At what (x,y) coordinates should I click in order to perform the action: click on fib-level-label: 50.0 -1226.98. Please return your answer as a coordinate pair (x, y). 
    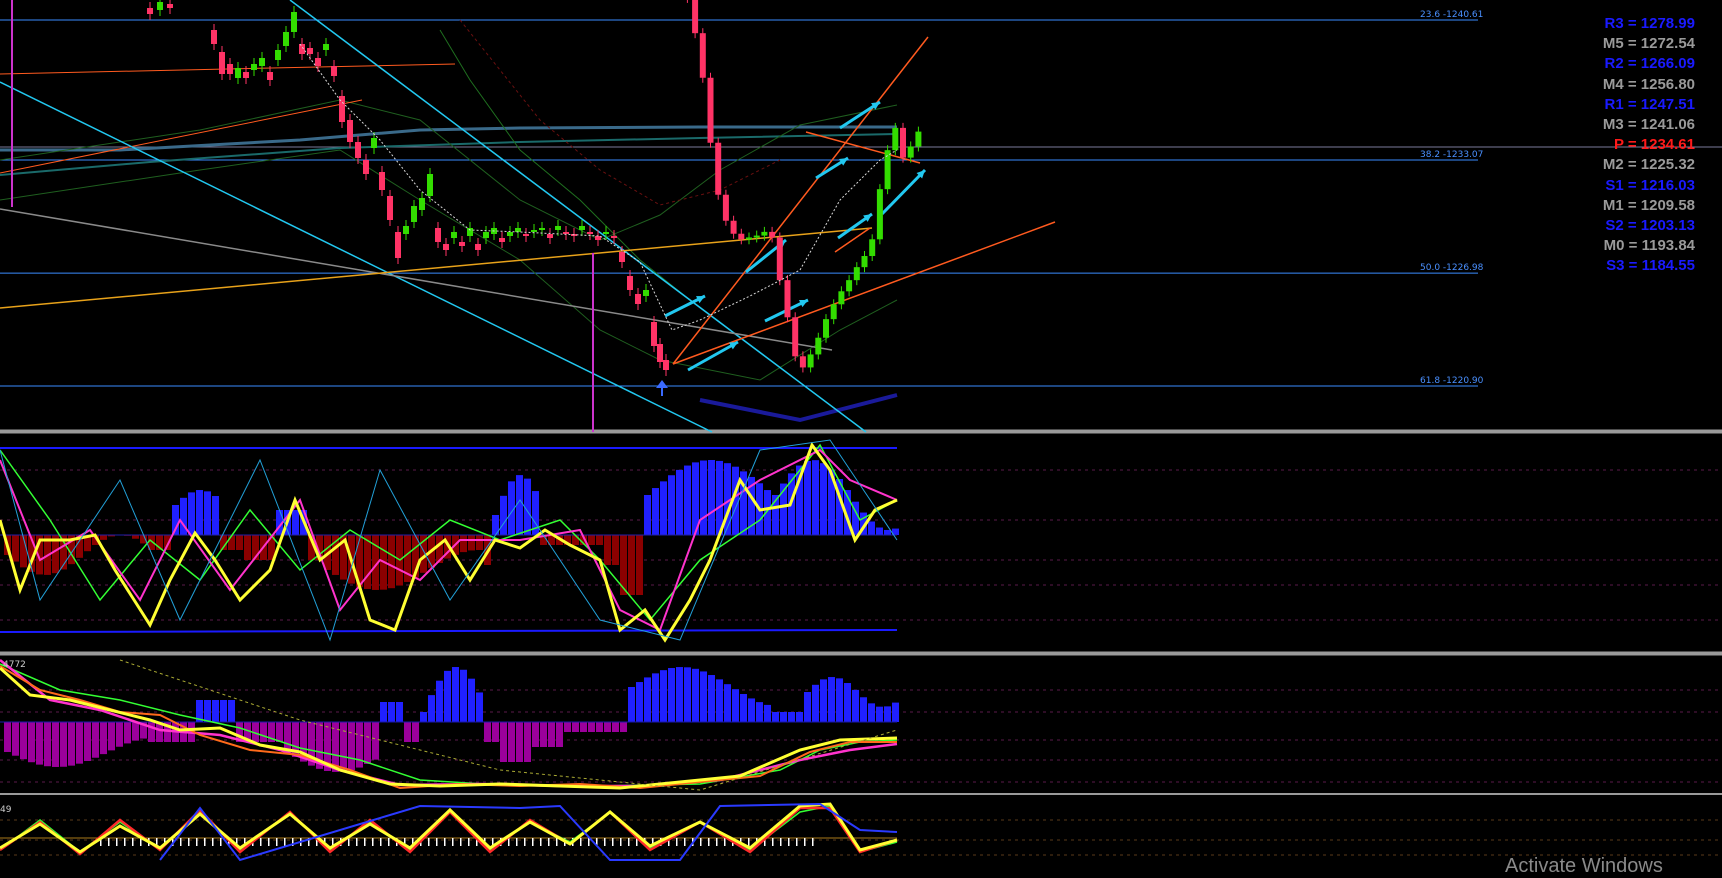
    Looking at the image, I should click on (1452, 268).